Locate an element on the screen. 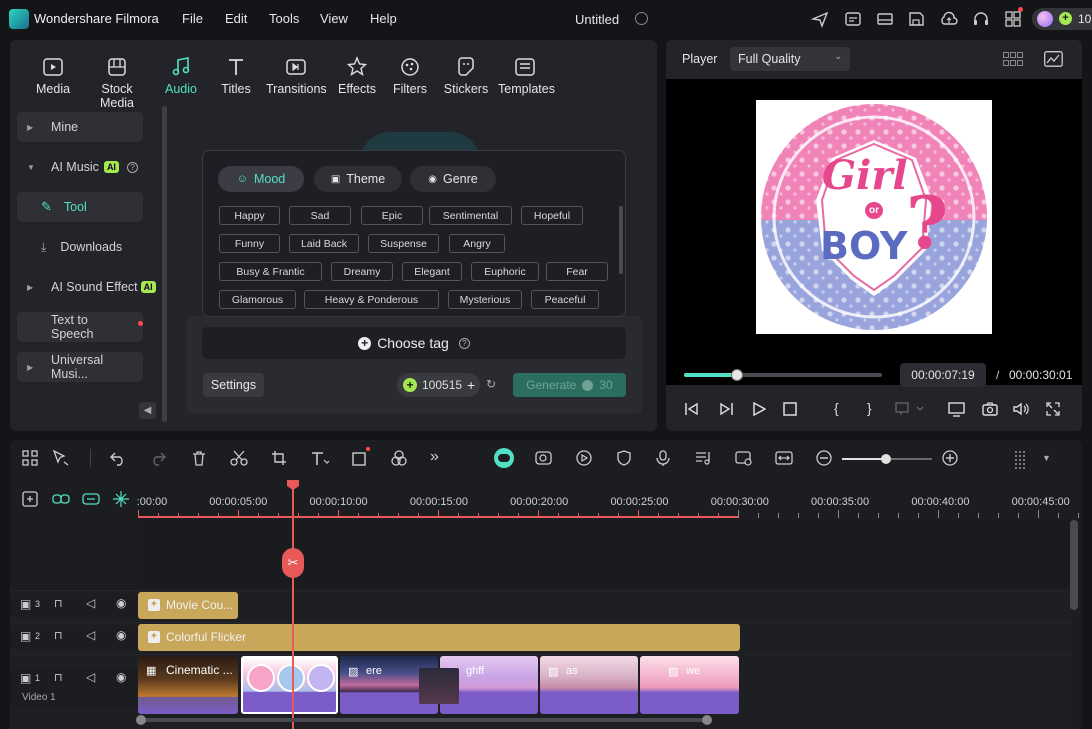 This screenshot has height=729, width=1092. mood-tag: Sad is located at coordinates (320, 215).